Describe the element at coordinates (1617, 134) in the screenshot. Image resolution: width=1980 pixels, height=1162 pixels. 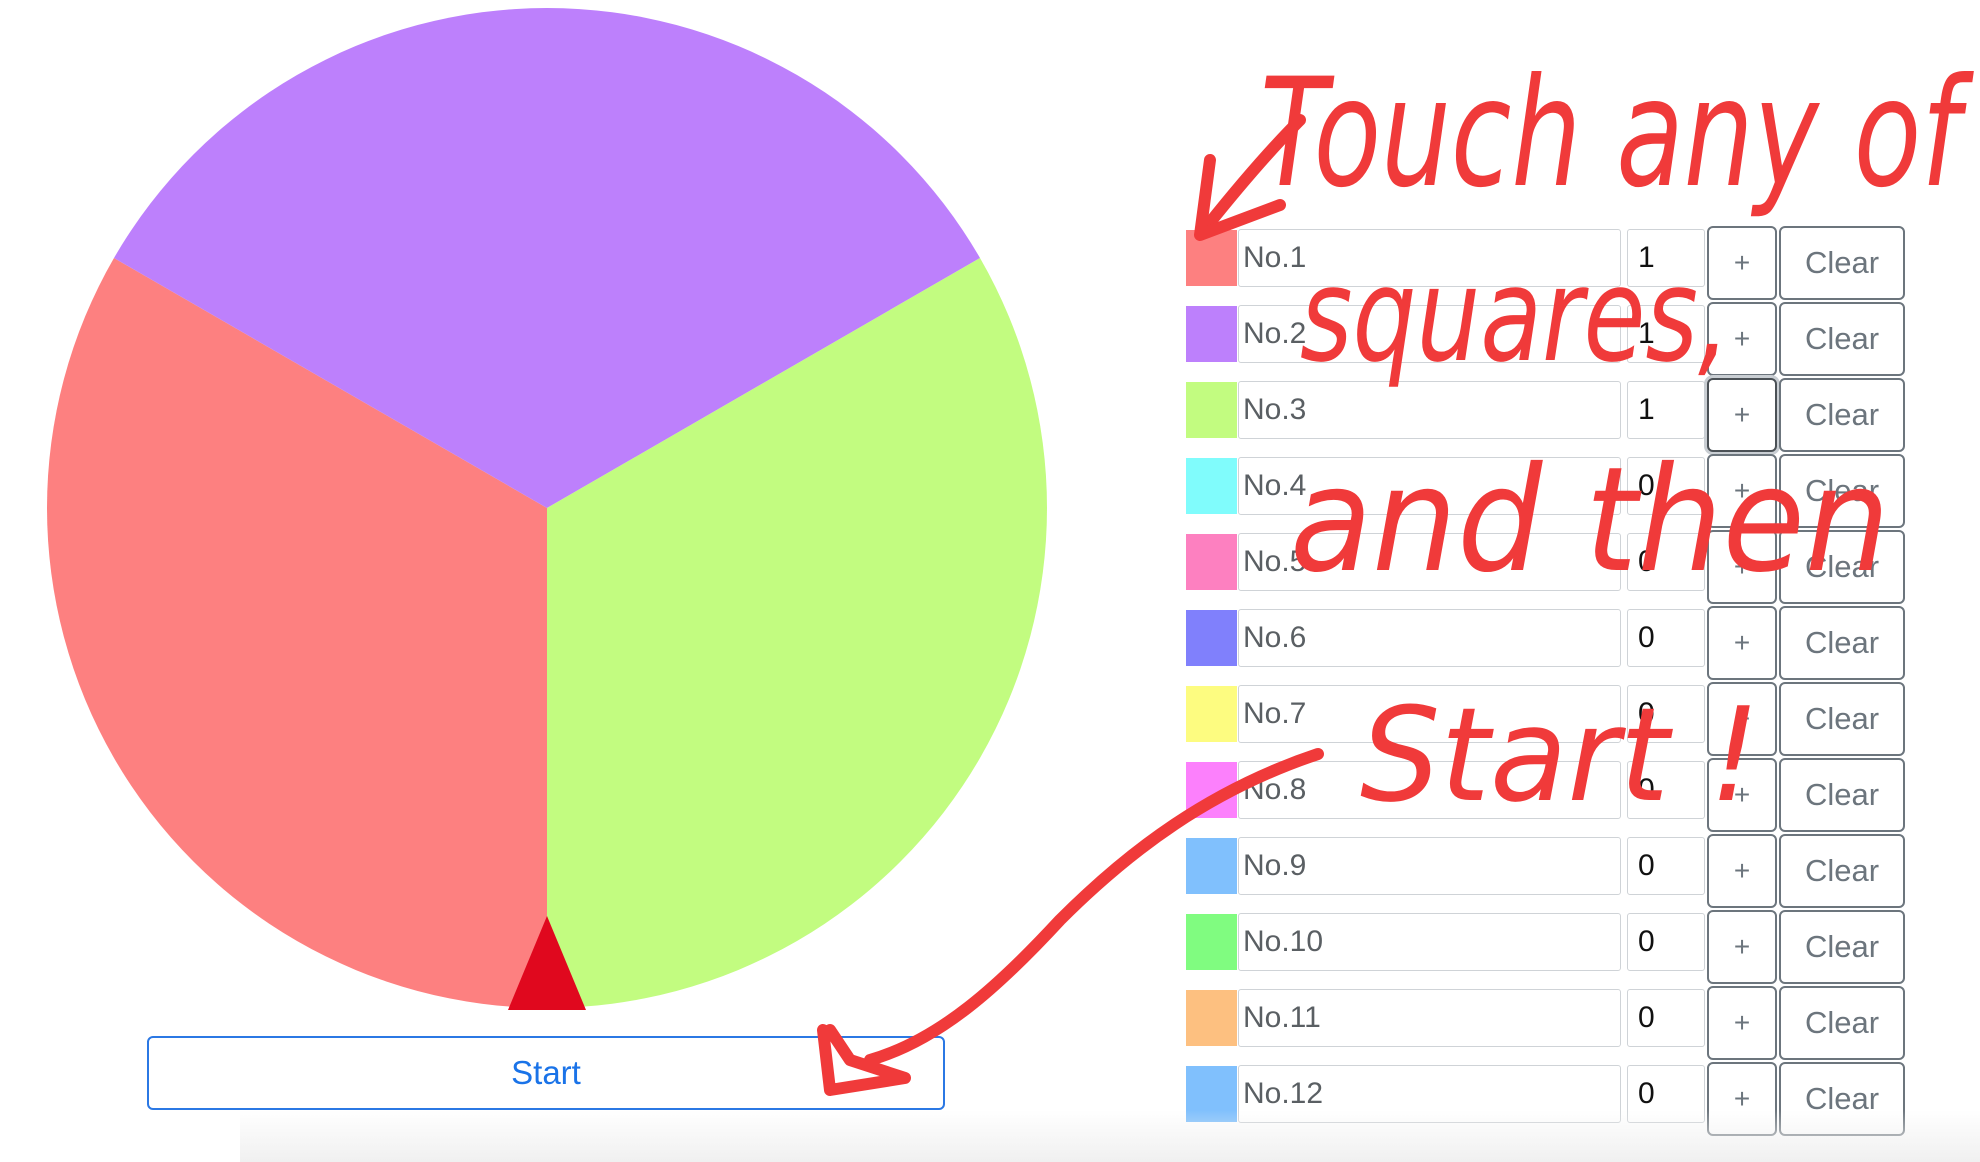
I see `annotation-line-1: Touch any of` at that location.